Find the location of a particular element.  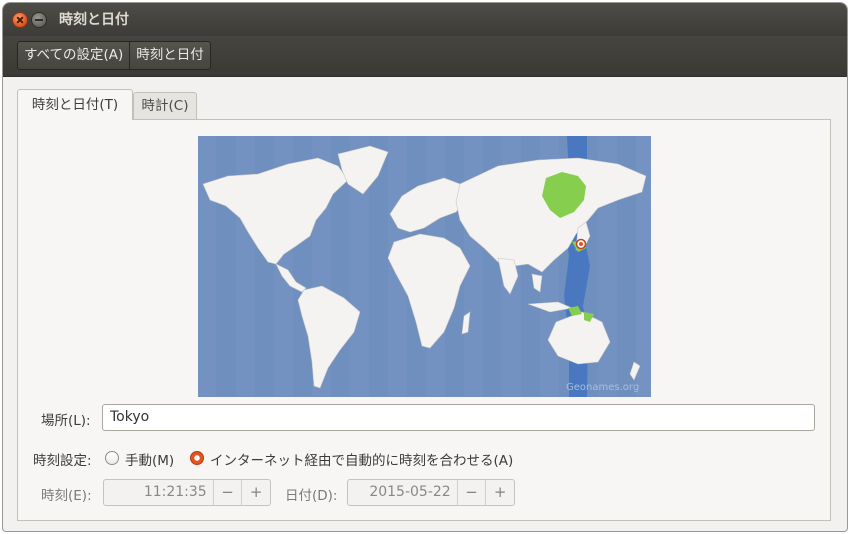

map-attribution: Geonames.org is located at coordinates (602, 387).